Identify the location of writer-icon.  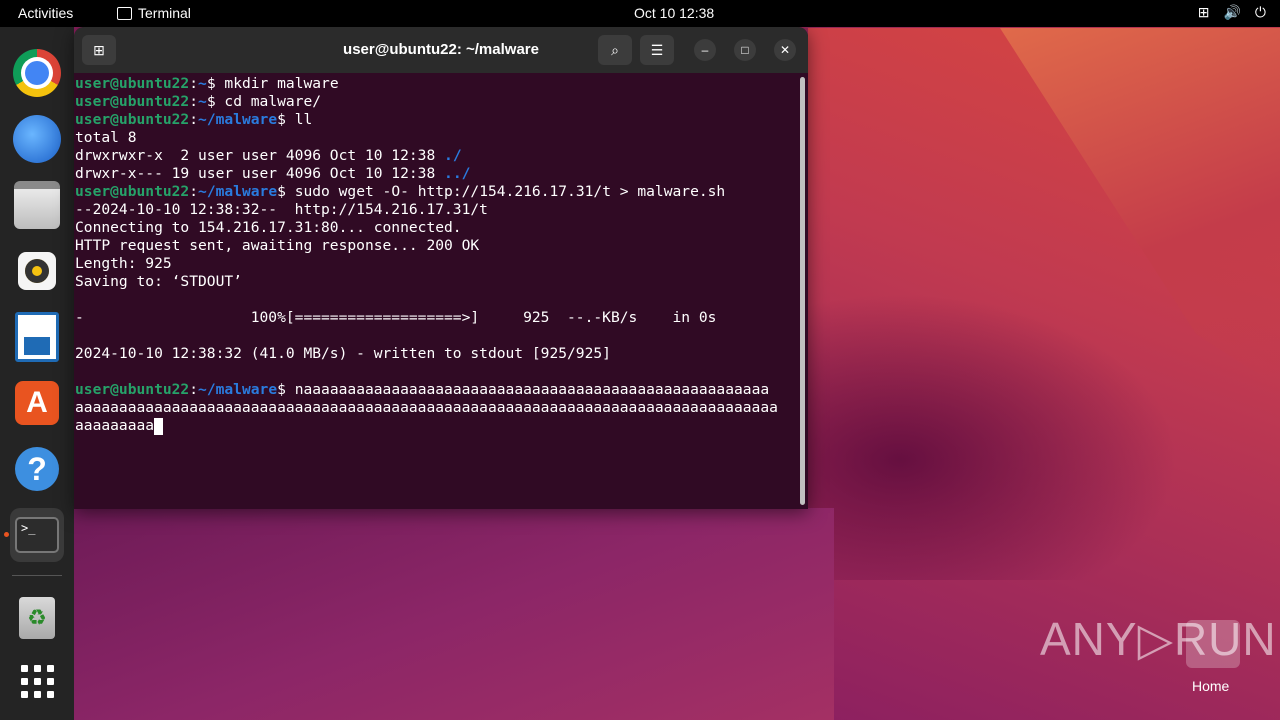
(37, 337).